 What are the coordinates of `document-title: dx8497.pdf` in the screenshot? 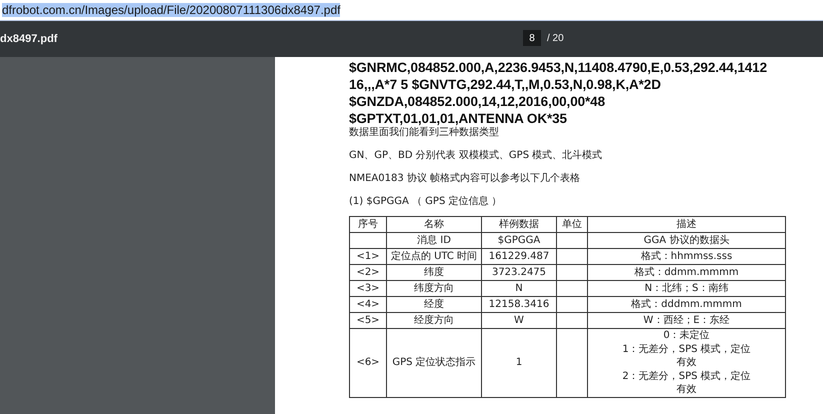 It's located at (29, 39).